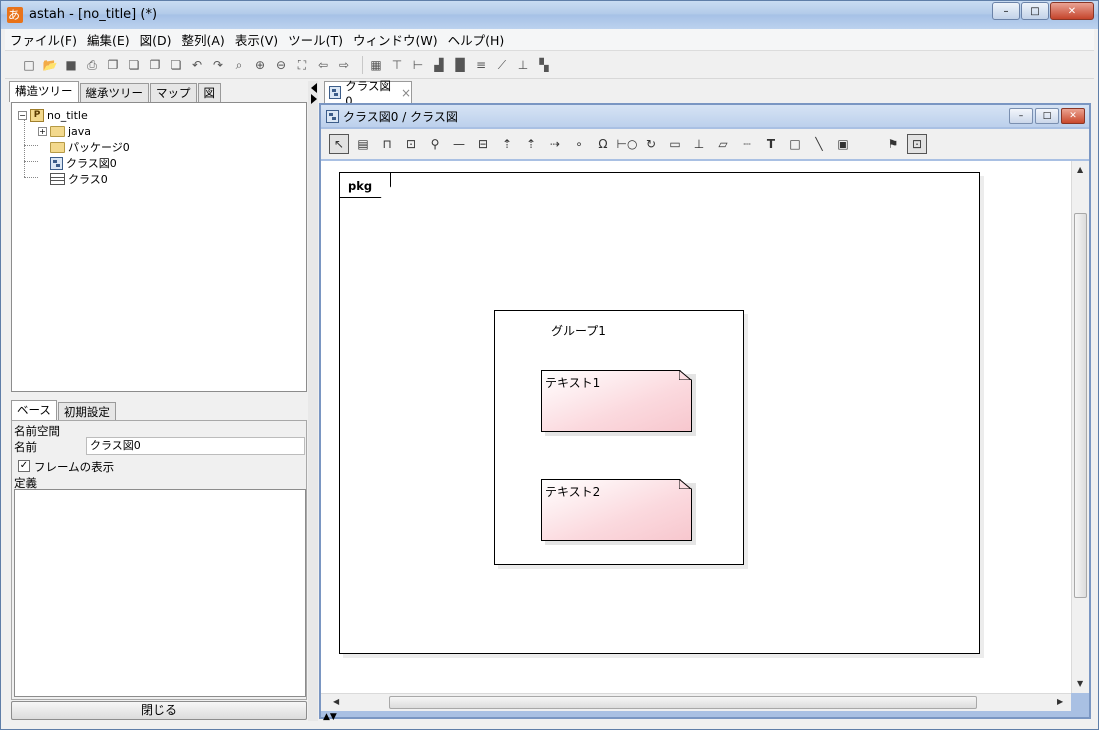 The width and height of the screenshot is (1099, 730). Describe the element at coordinates (616, 401) in the screenshot. I see `note-text1: テキスト1` at that location.